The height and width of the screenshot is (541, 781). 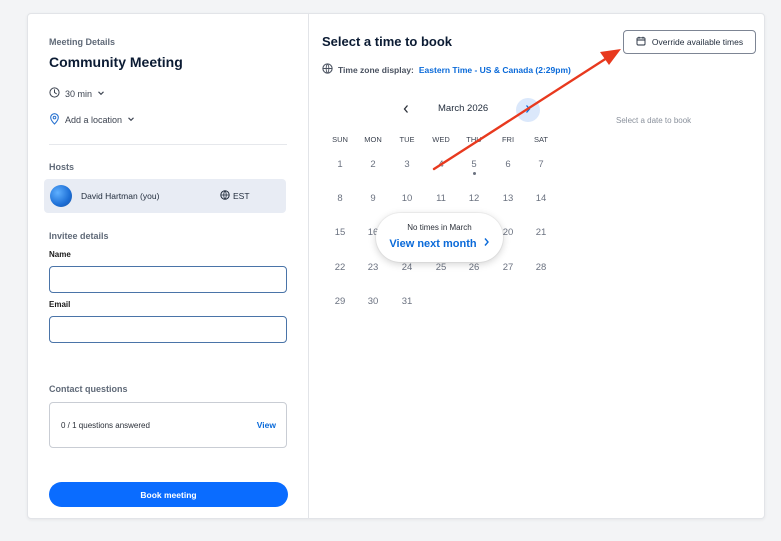 I want to click on calendar-day: 21, so click(x=541, y=232).